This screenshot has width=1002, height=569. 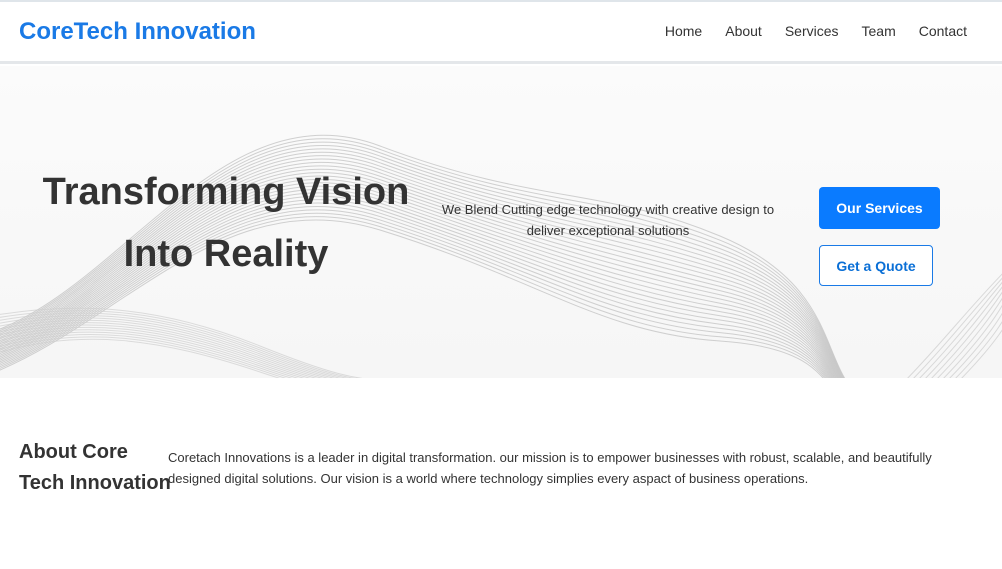 I want to click on about-heading-line-1: About Core, so click(x=73, y=452).